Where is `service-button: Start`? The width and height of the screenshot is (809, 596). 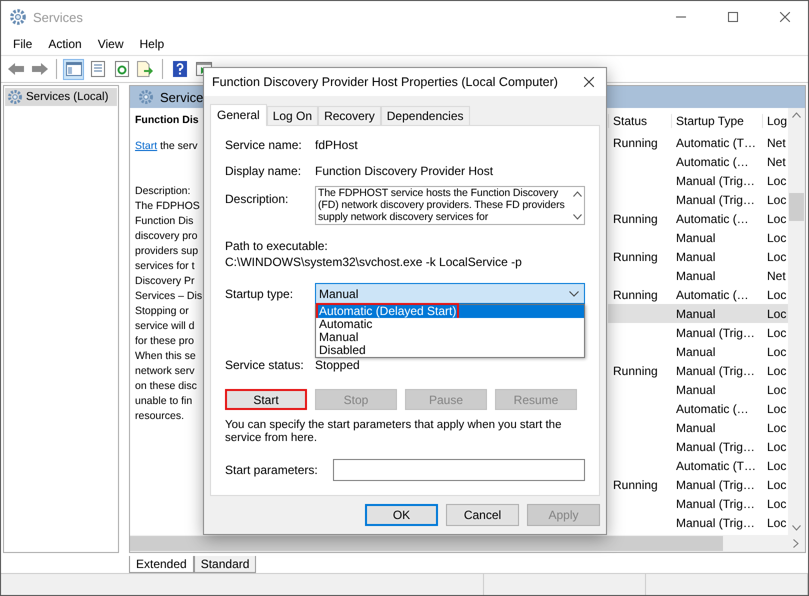
service-button: Start is located at coordinates (266, 399).